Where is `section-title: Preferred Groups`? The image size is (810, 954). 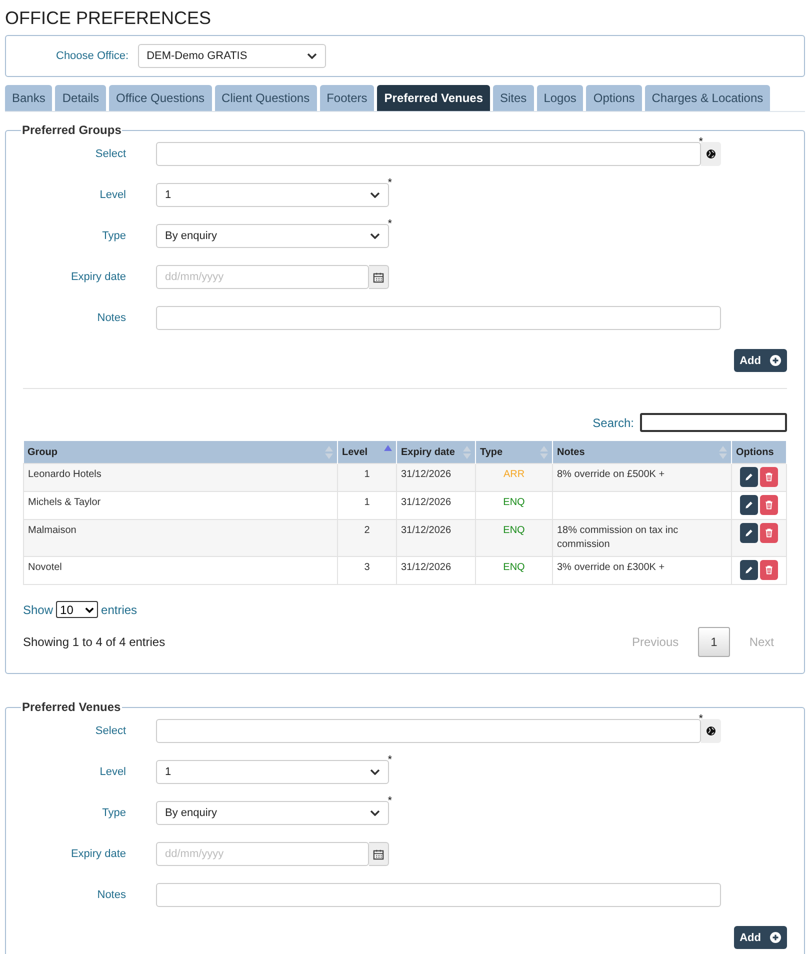
section-title: Preferred Groups is located at coordinates (71, 130).